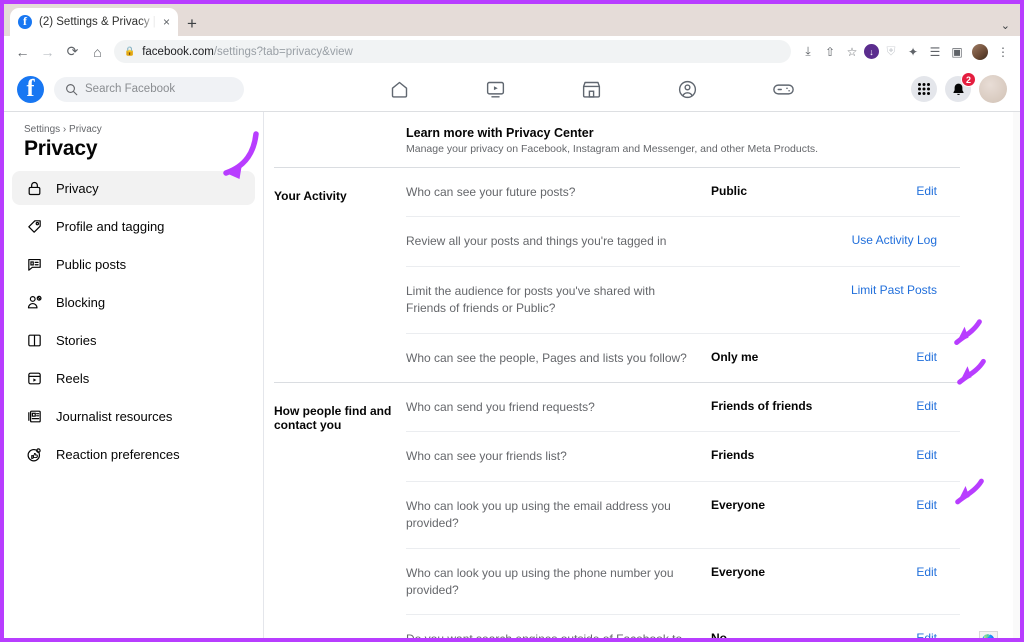 The image size is (1024, 642). I want to click on extensions-icon: ✦, so click(913, 52).